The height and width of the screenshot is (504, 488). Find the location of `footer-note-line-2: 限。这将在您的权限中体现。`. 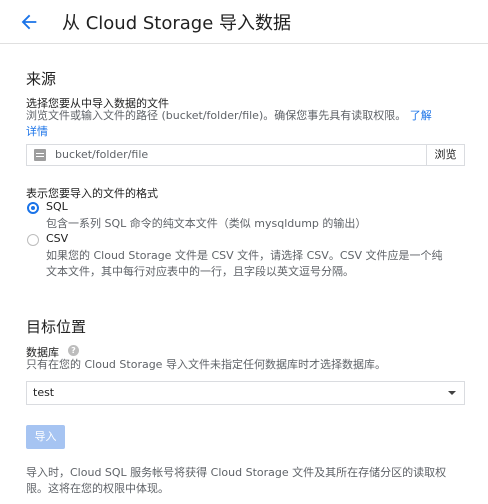

footer-note-line-2: 限。这将在您的权限中体现。 is located at coordinates (97, 488).